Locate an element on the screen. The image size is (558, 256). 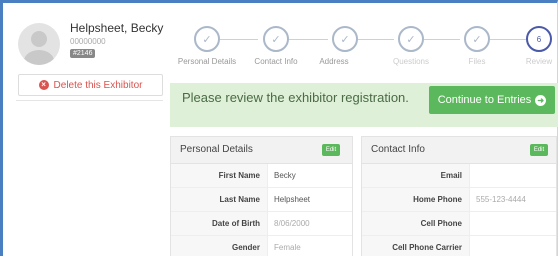
row-value: 555-123-4444 is located at coordinates (501, 199).